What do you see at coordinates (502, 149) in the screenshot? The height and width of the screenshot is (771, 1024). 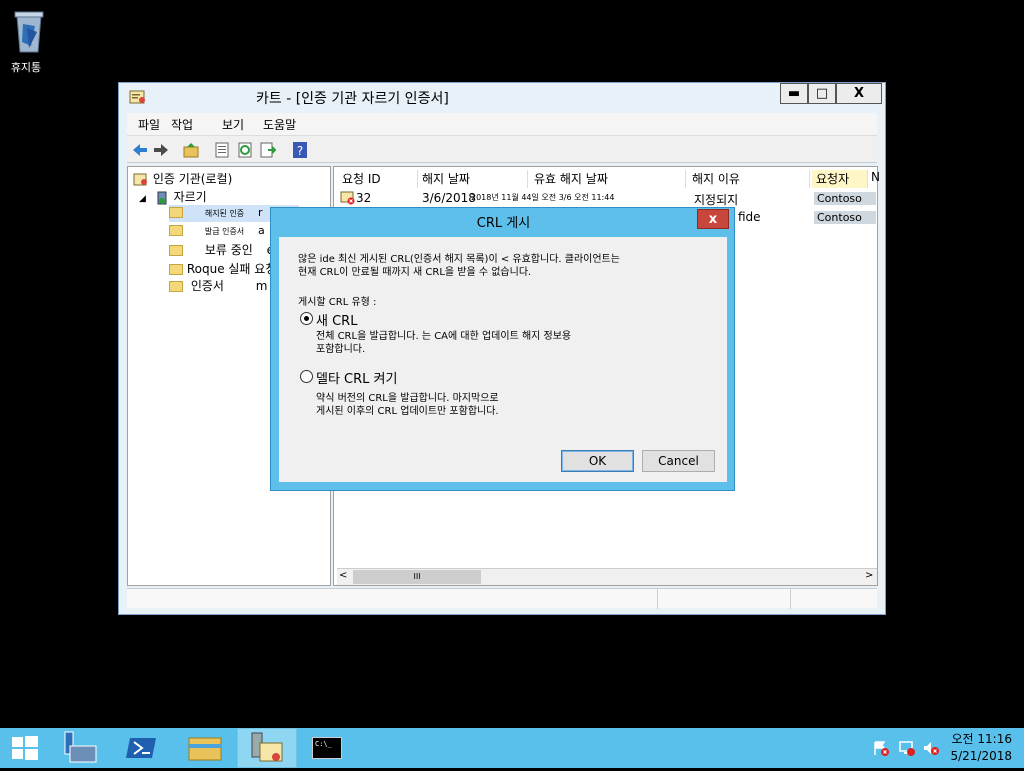 I see `toolbar: ?` at bounding box center [502, 149].